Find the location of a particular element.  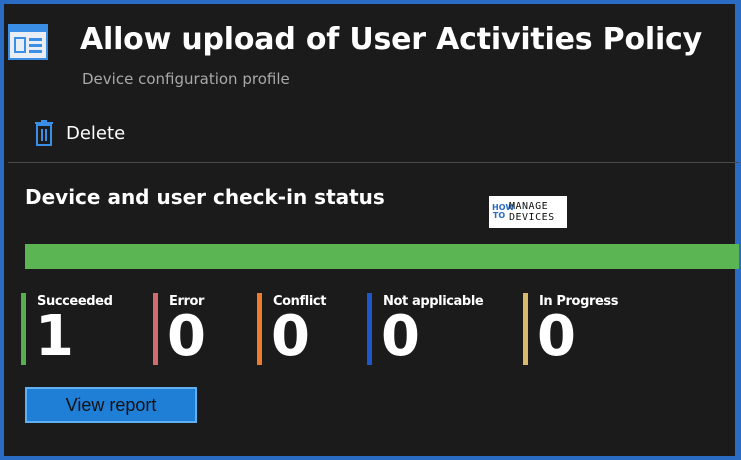

view-report-label: View report is located at coordinates (111, 404).